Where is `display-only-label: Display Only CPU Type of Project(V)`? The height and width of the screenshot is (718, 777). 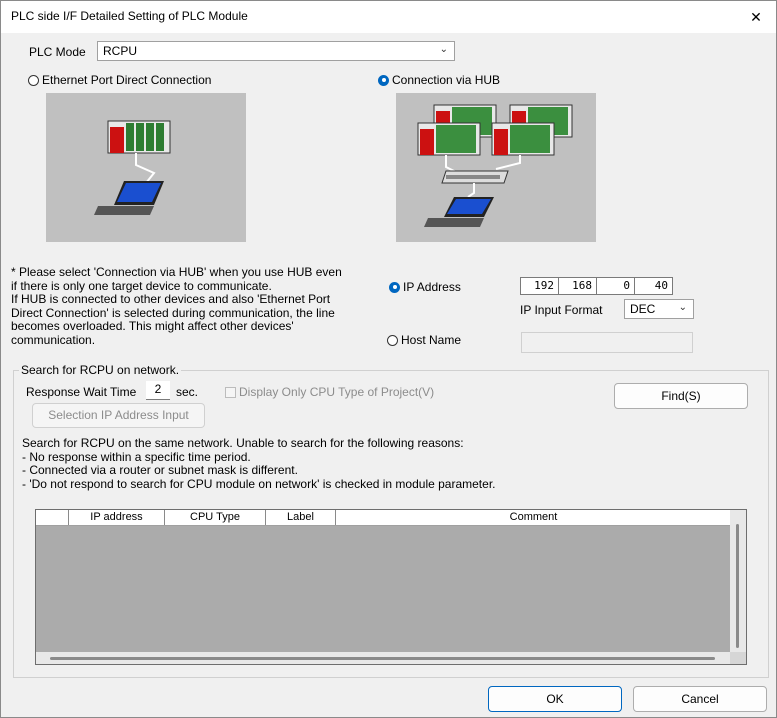 display-only-label: Display Only CPU Type of Project(V) is located at coordinates (337, 392).